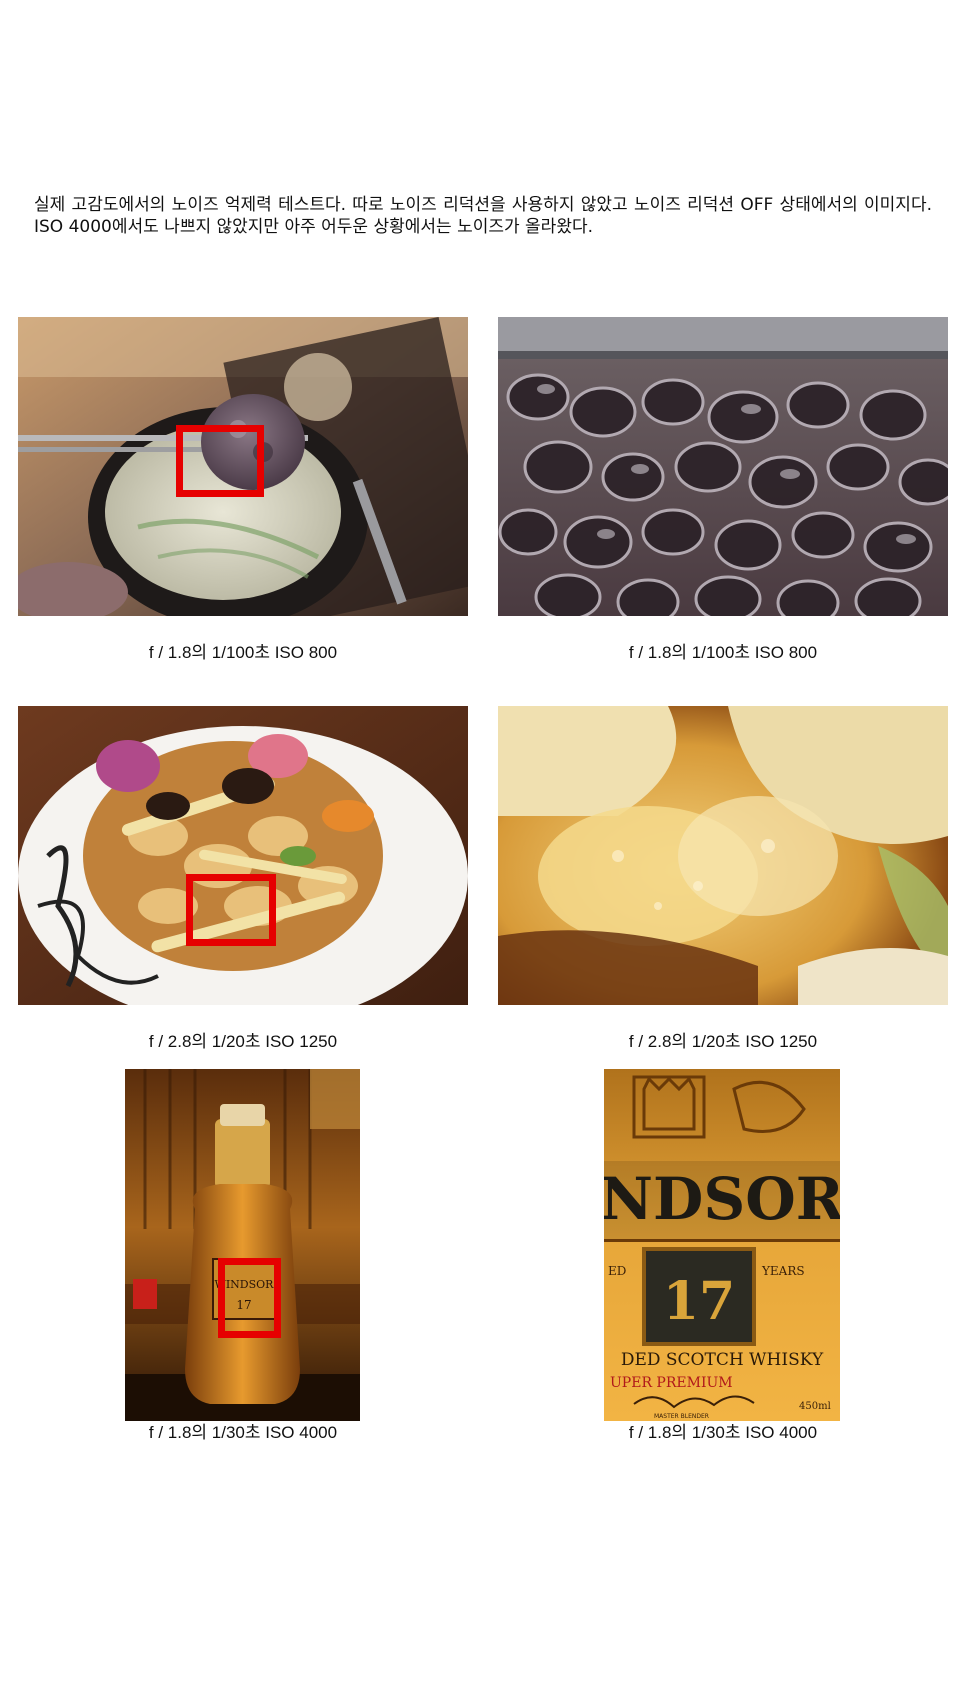 The height and width of the screenshot is (1686, 960). Describe the element at coordinates (723, 855) in the screenshot. I see `photo-tangsuyuk-closeup` at that location.